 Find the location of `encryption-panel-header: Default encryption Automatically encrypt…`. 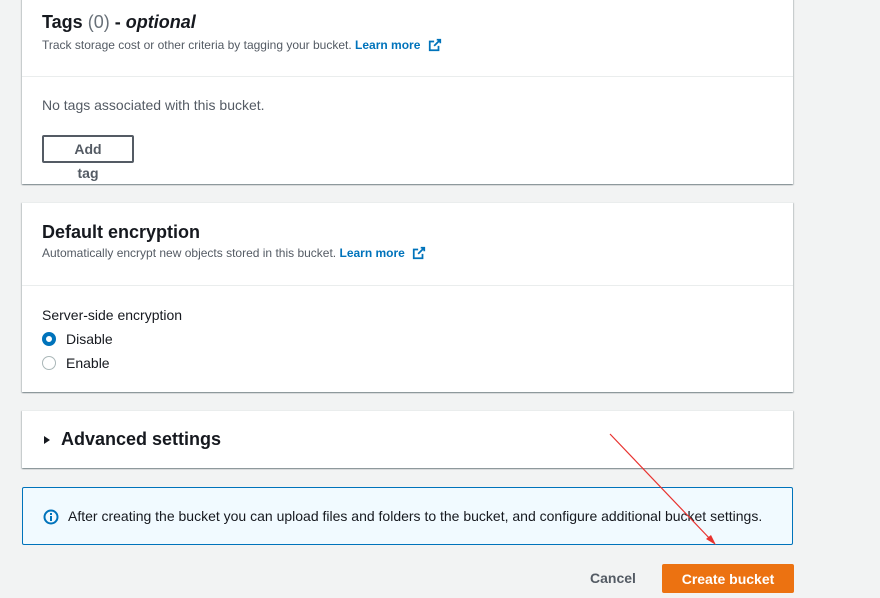

encryption-panel-header: Default encryption Automatically encrypt… is located at coordinates (407, 244).